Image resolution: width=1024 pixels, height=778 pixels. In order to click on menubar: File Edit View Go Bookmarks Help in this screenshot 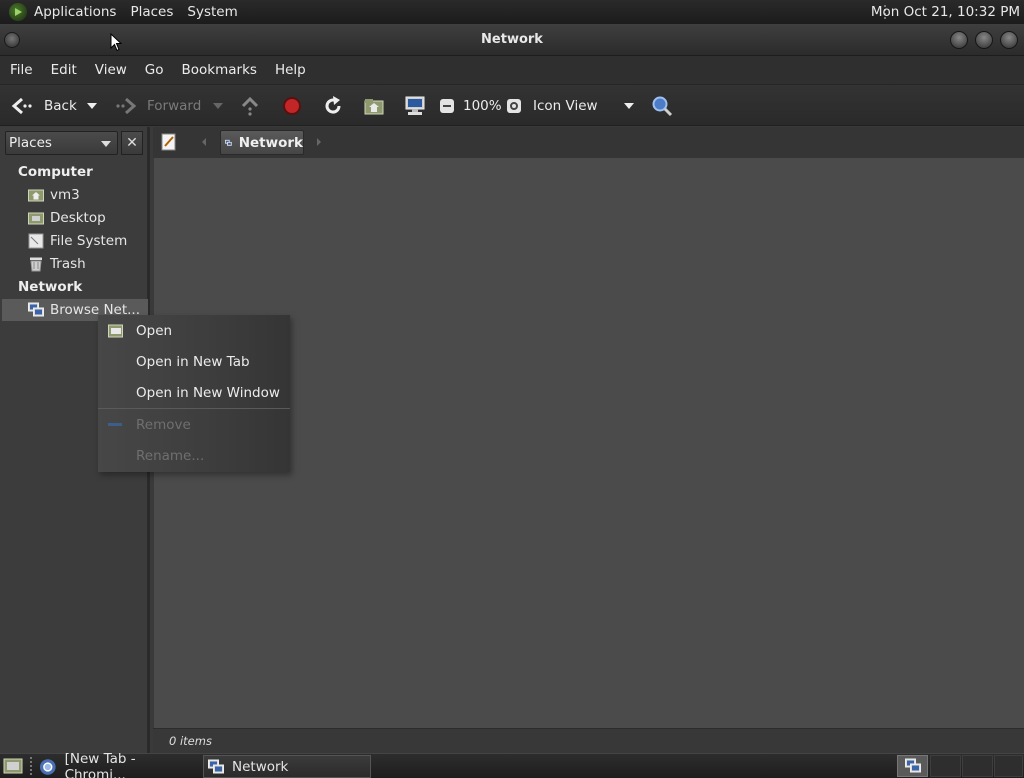, I will do `click(512, 70)`.